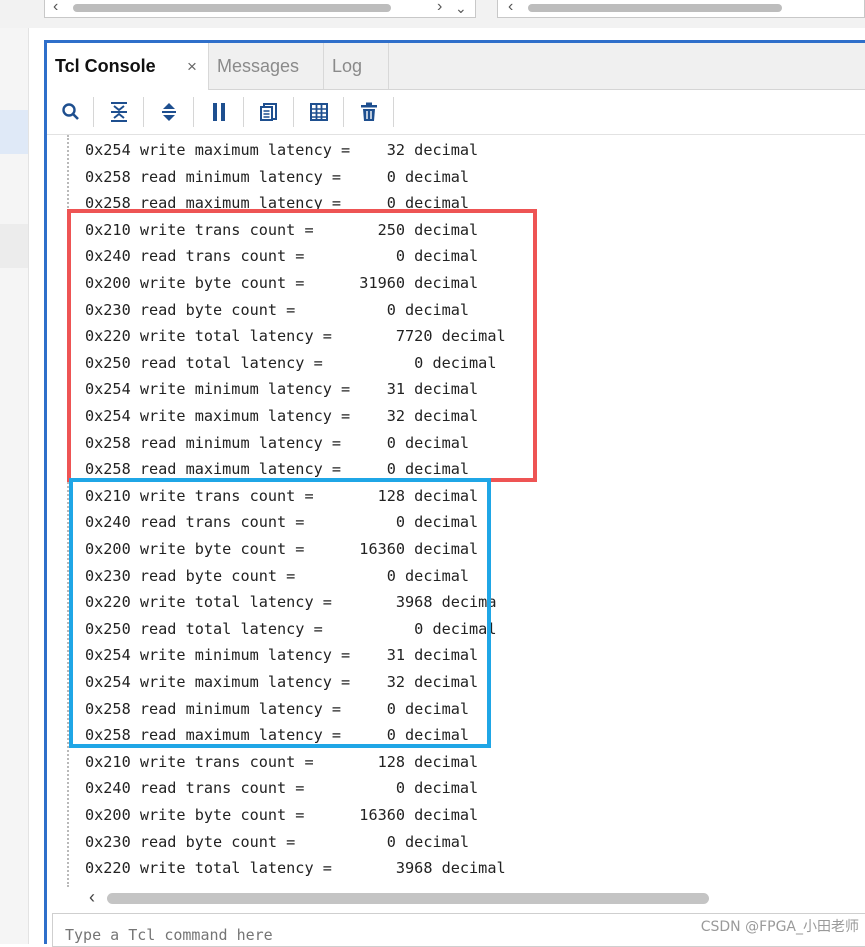 This screenshot has width=865, height=947. Describe the element at coordinates (105, 66) in the screenshot. I see `tab-label: Tcl Console` at that location.